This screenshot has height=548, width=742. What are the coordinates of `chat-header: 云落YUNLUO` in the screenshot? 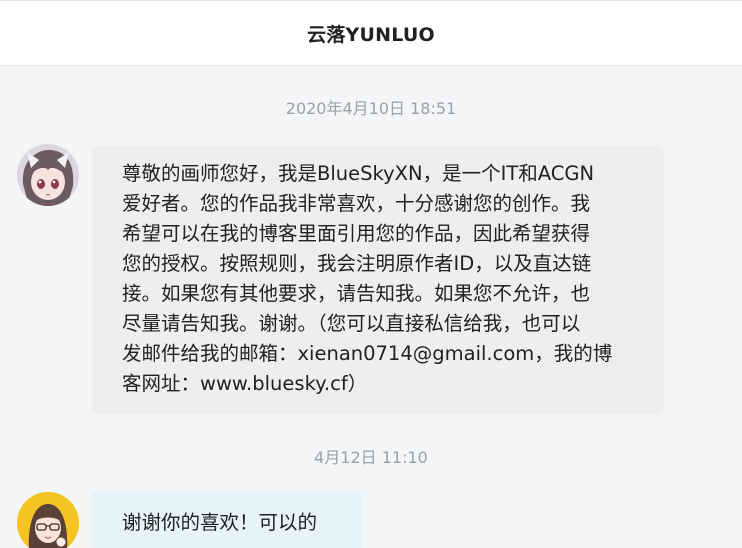 It's located at (371, 33).